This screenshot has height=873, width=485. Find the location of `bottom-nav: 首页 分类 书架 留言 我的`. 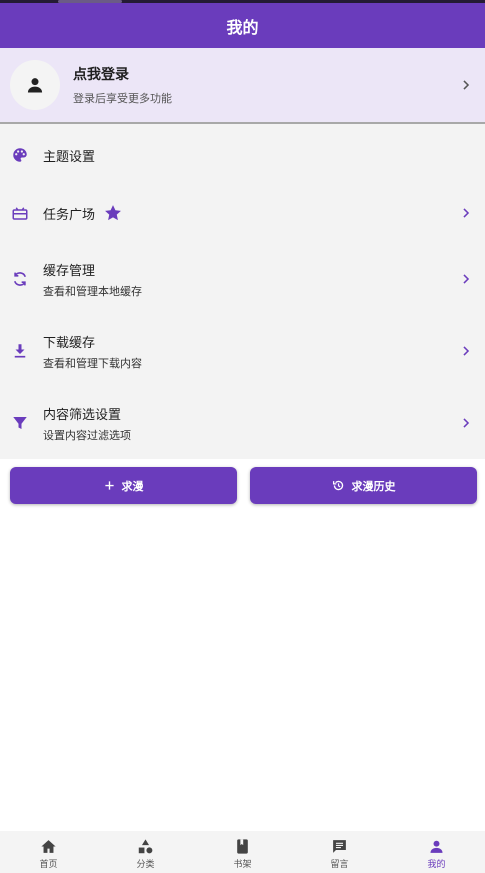

bottom-nav: 首页 分类 书架 留言 我的 is located at coordinates (242, 852).